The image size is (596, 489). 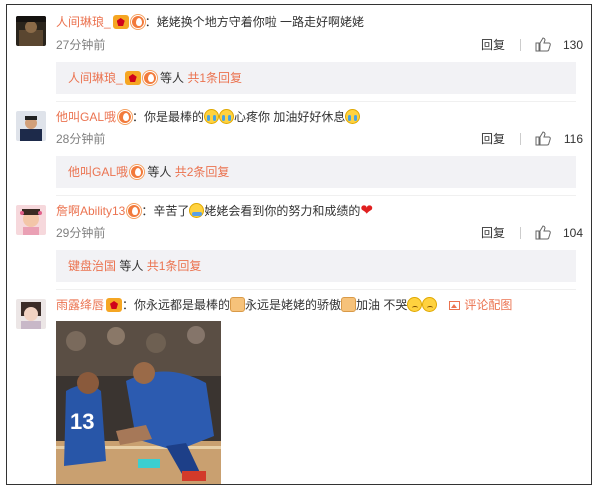 I want to click on heart-emoji-icon, so click(x=367, y=210).